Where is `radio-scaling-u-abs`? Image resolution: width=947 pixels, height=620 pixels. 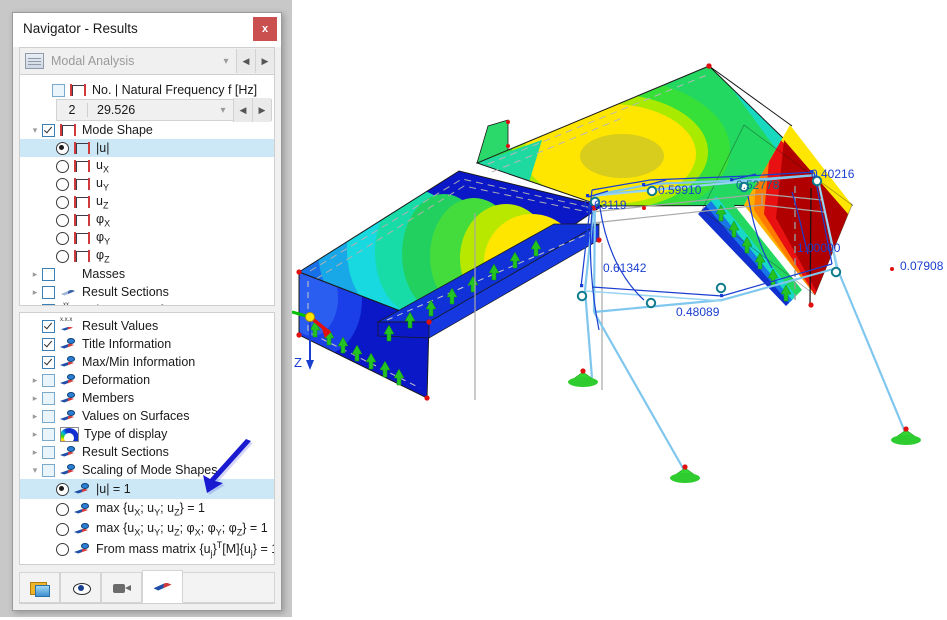 radio-scaling-u-abs is located at coordinates (62, 489).